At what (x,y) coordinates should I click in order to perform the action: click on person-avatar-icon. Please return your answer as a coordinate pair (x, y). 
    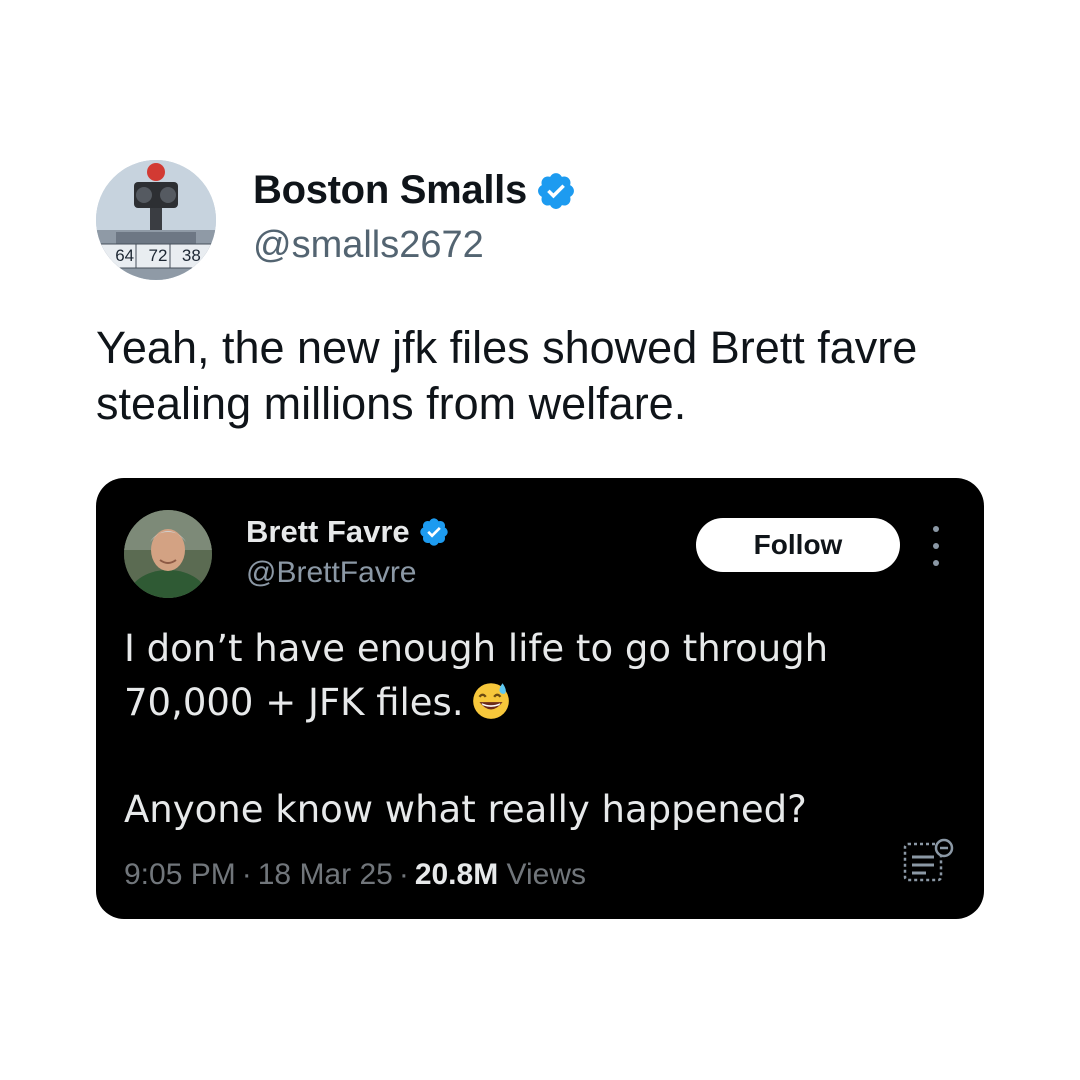
    Looking at the image, I should click on (168, 554).